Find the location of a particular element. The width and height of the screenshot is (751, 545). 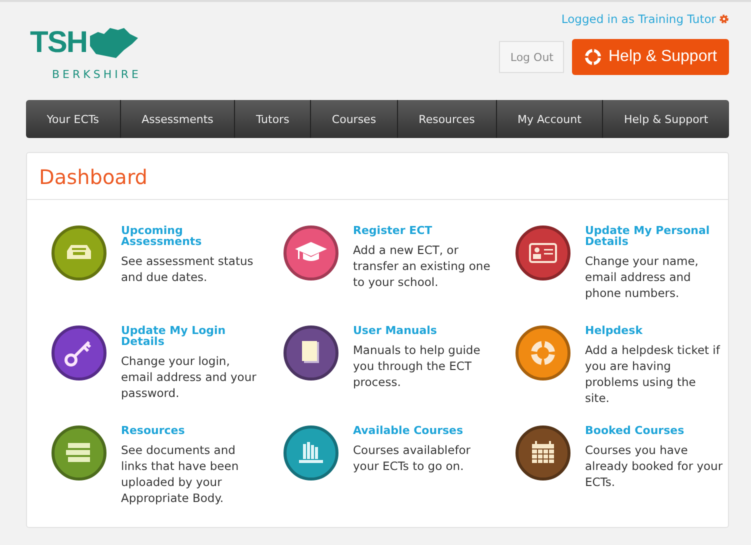

gear-icon is located at coordinates (724, 19).